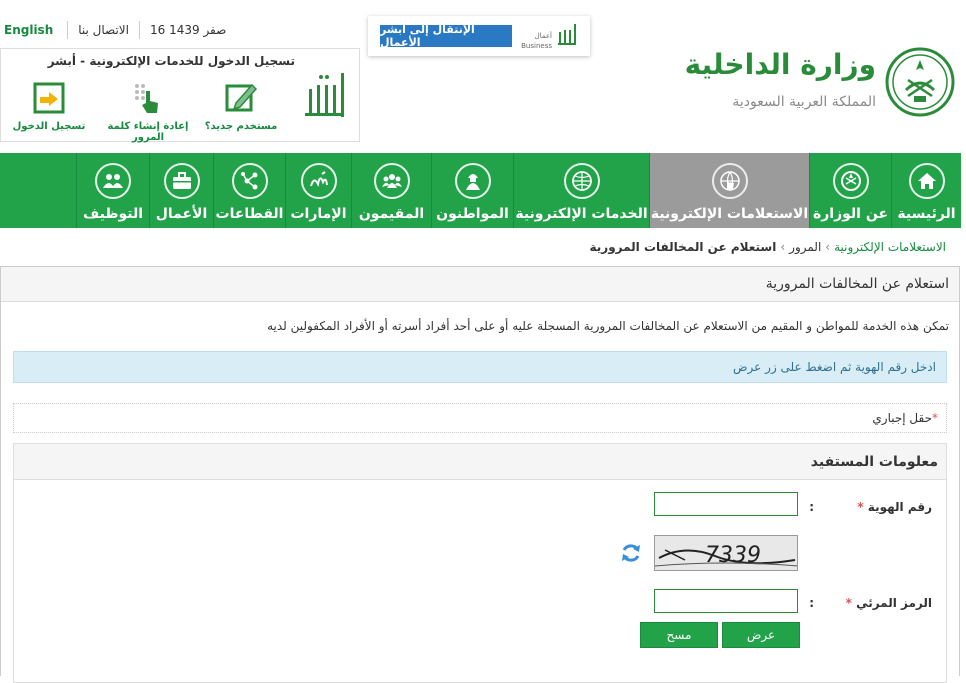  I want to click on absher-business-logo-icon: أعمال Business, so click(548, 37).